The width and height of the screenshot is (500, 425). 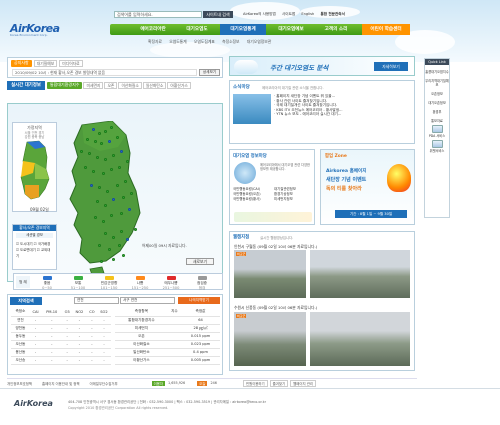 What do you see at coordinates (288, 14) in the screenshot?
I see `util-link-sitemap: 사이트맵` at bounding box center [288, 14].